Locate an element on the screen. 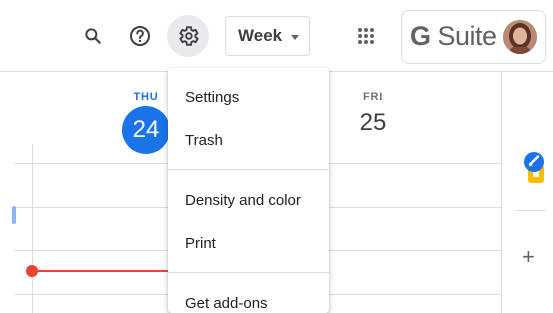 This screenshot has height=313, width=553. account-switcher: G Suite is located at coordinates (473, 37).